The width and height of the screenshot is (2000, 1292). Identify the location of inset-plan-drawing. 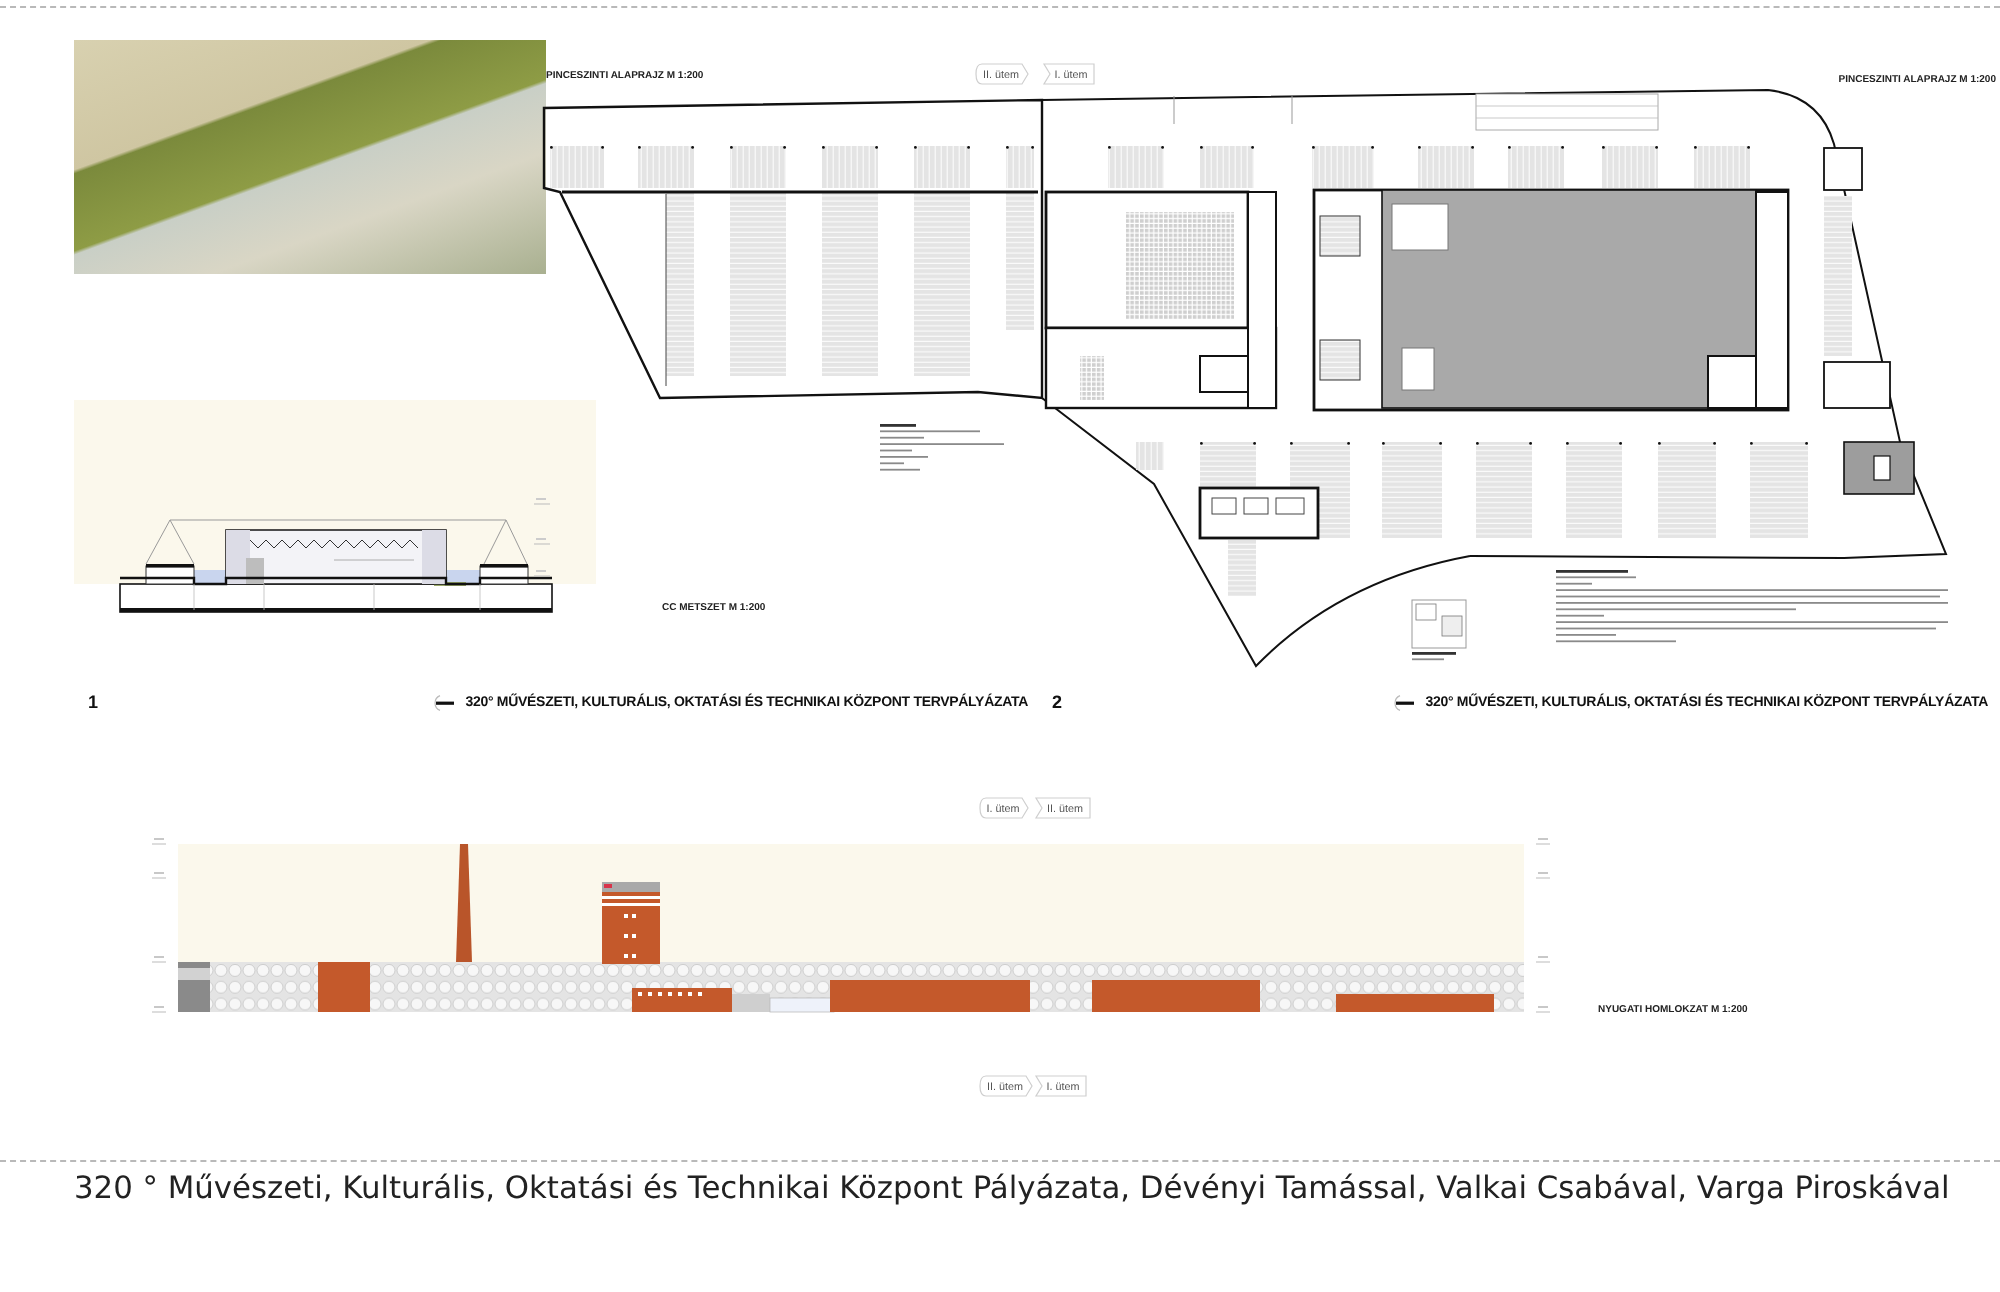
(1439, 624).